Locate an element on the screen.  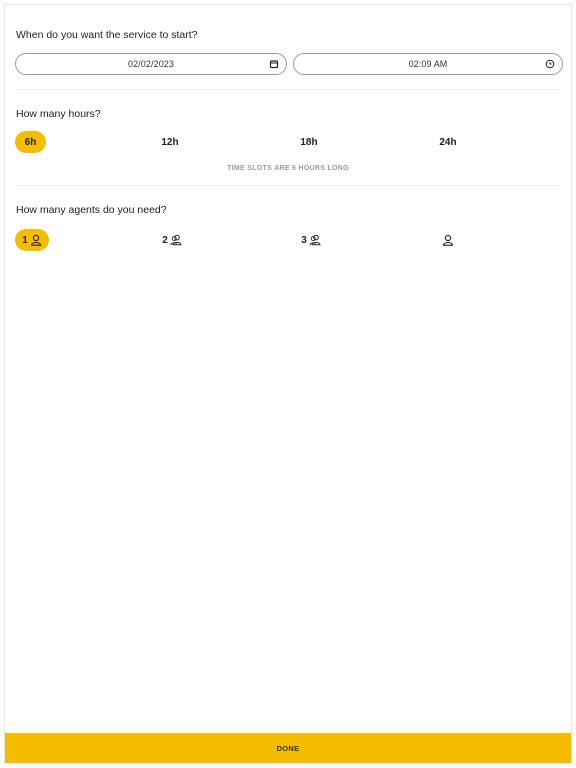
agents-option-custom is located at coordinates (447, 240).